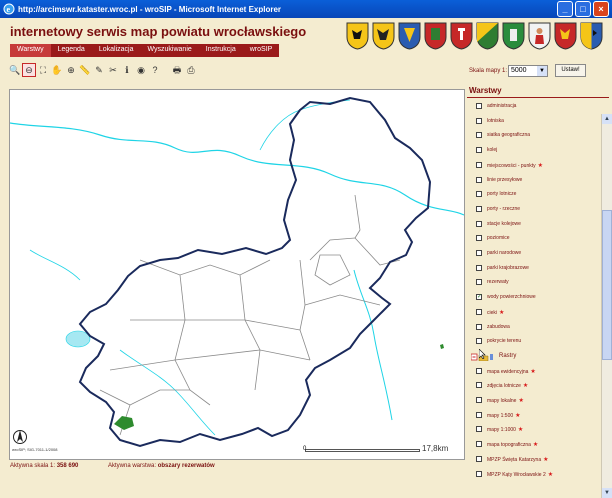  What do you see at coordinates (538, 136) in the screenshot?
I see `layer-item: siatka geograficzna` at bounding box center [538, 136].